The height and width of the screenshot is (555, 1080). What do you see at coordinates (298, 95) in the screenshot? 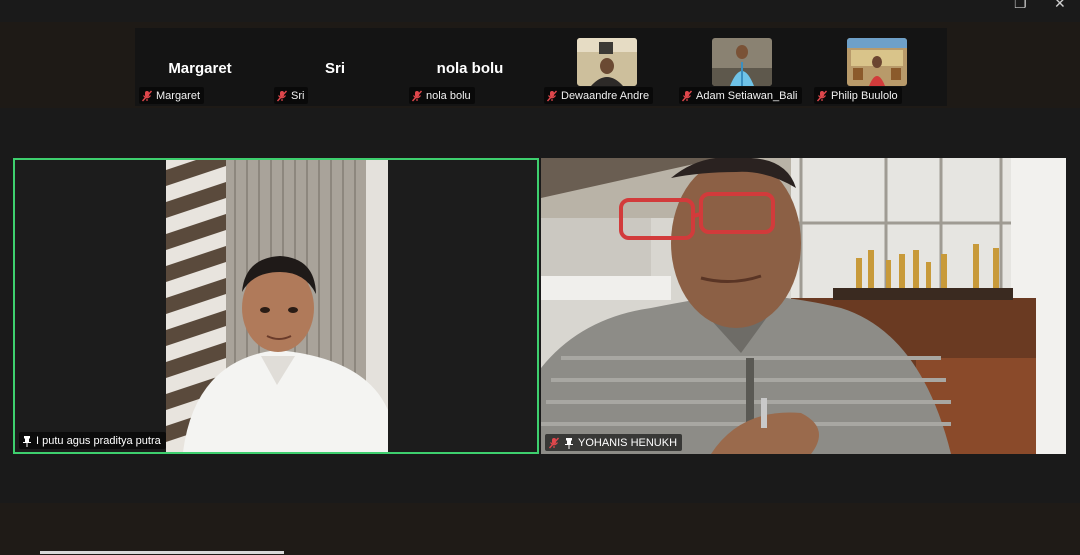
I see `participant-label-text: Sri` at bounding box center [298, 95].